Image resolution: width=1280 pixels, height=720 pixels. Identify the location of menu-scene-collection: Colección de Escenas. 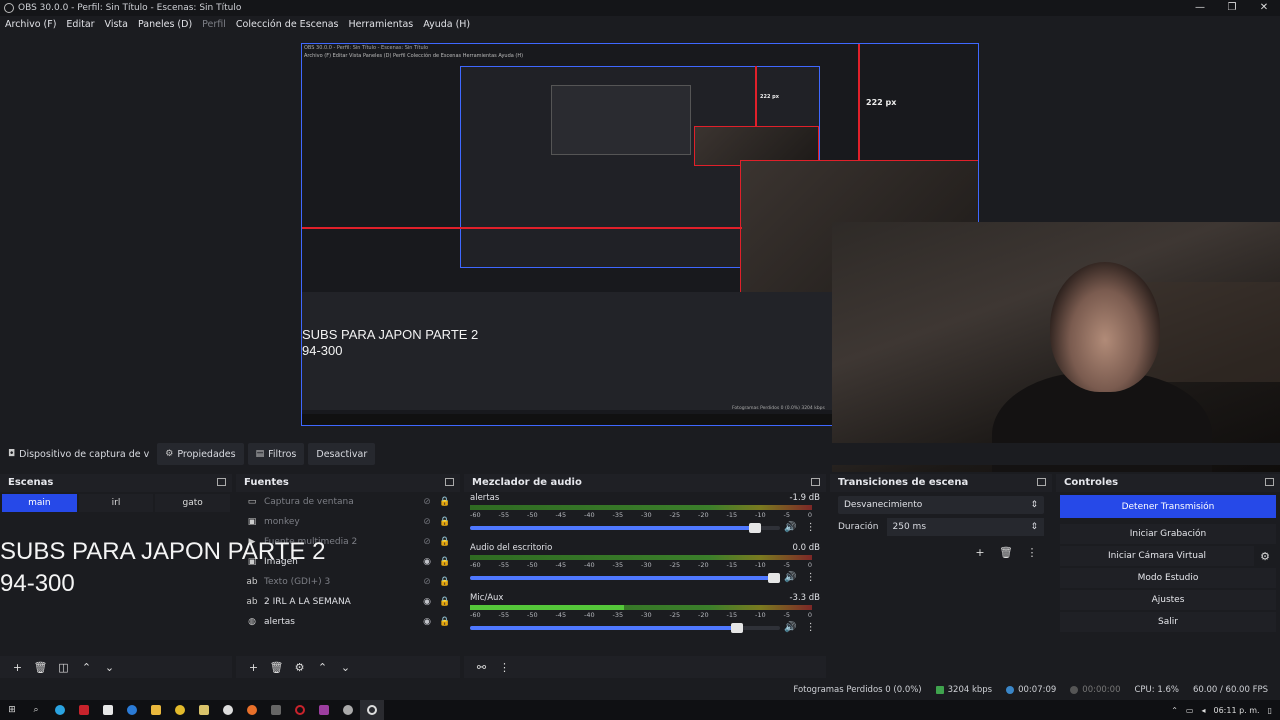
(287, 24).